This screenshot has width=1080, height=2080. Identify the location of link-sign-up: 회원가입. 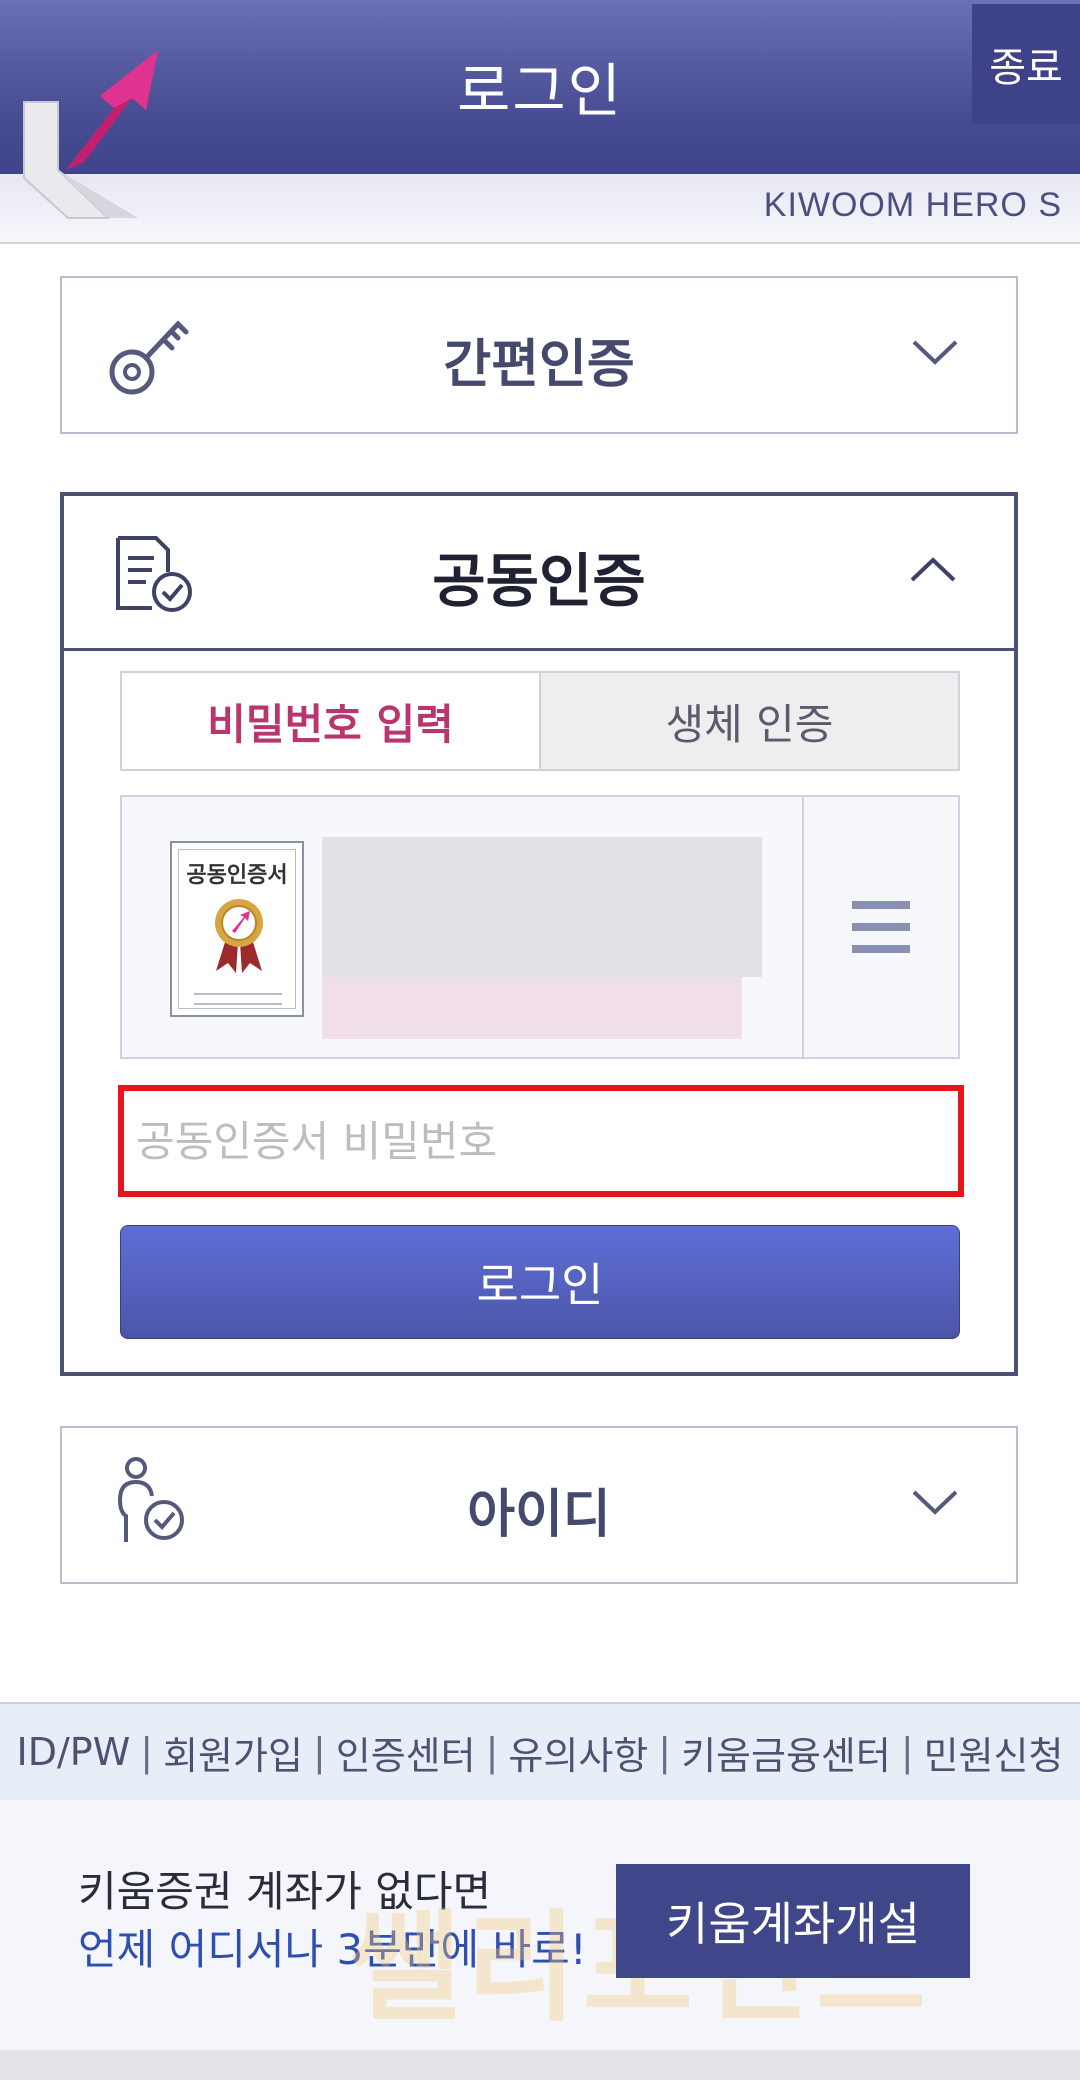
(233, 1752).